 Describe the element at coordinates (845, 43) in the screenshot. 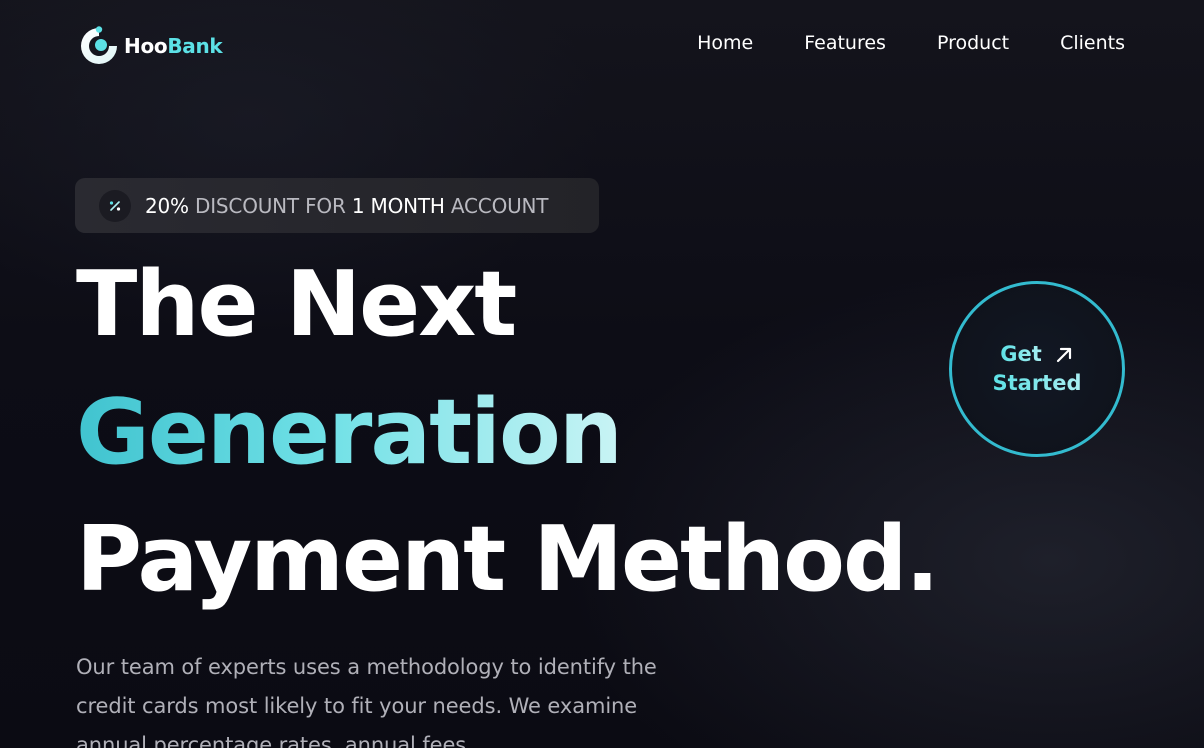

I see `nav-link-features: Features` at that location.